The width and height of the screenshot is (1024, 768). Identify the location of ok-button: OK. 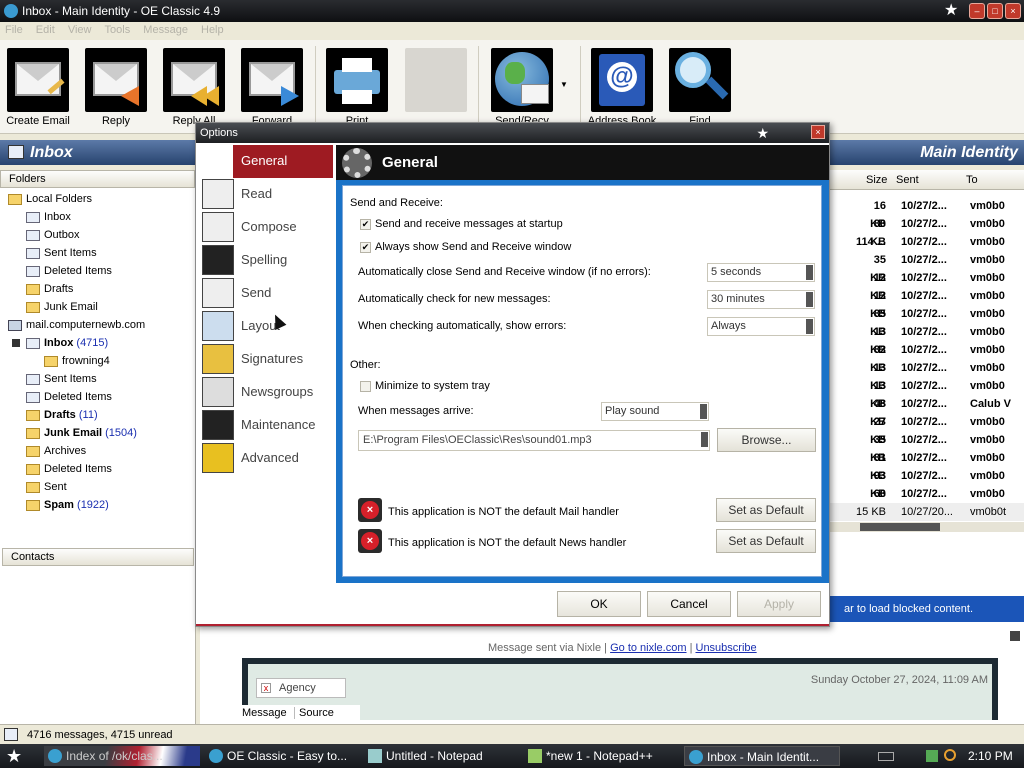
(599, 604).